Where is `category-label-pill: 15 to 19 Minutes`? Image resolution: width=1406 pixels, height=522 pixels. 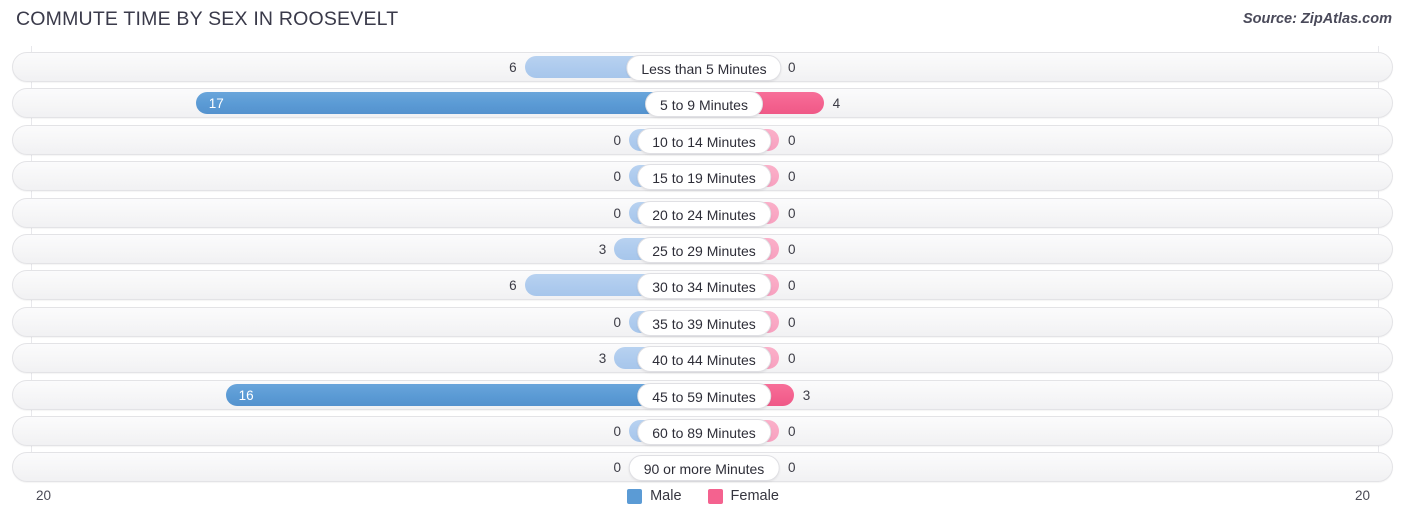 category-label-pill: 15 to 19 Minutes is located at coordinates (704, 177).